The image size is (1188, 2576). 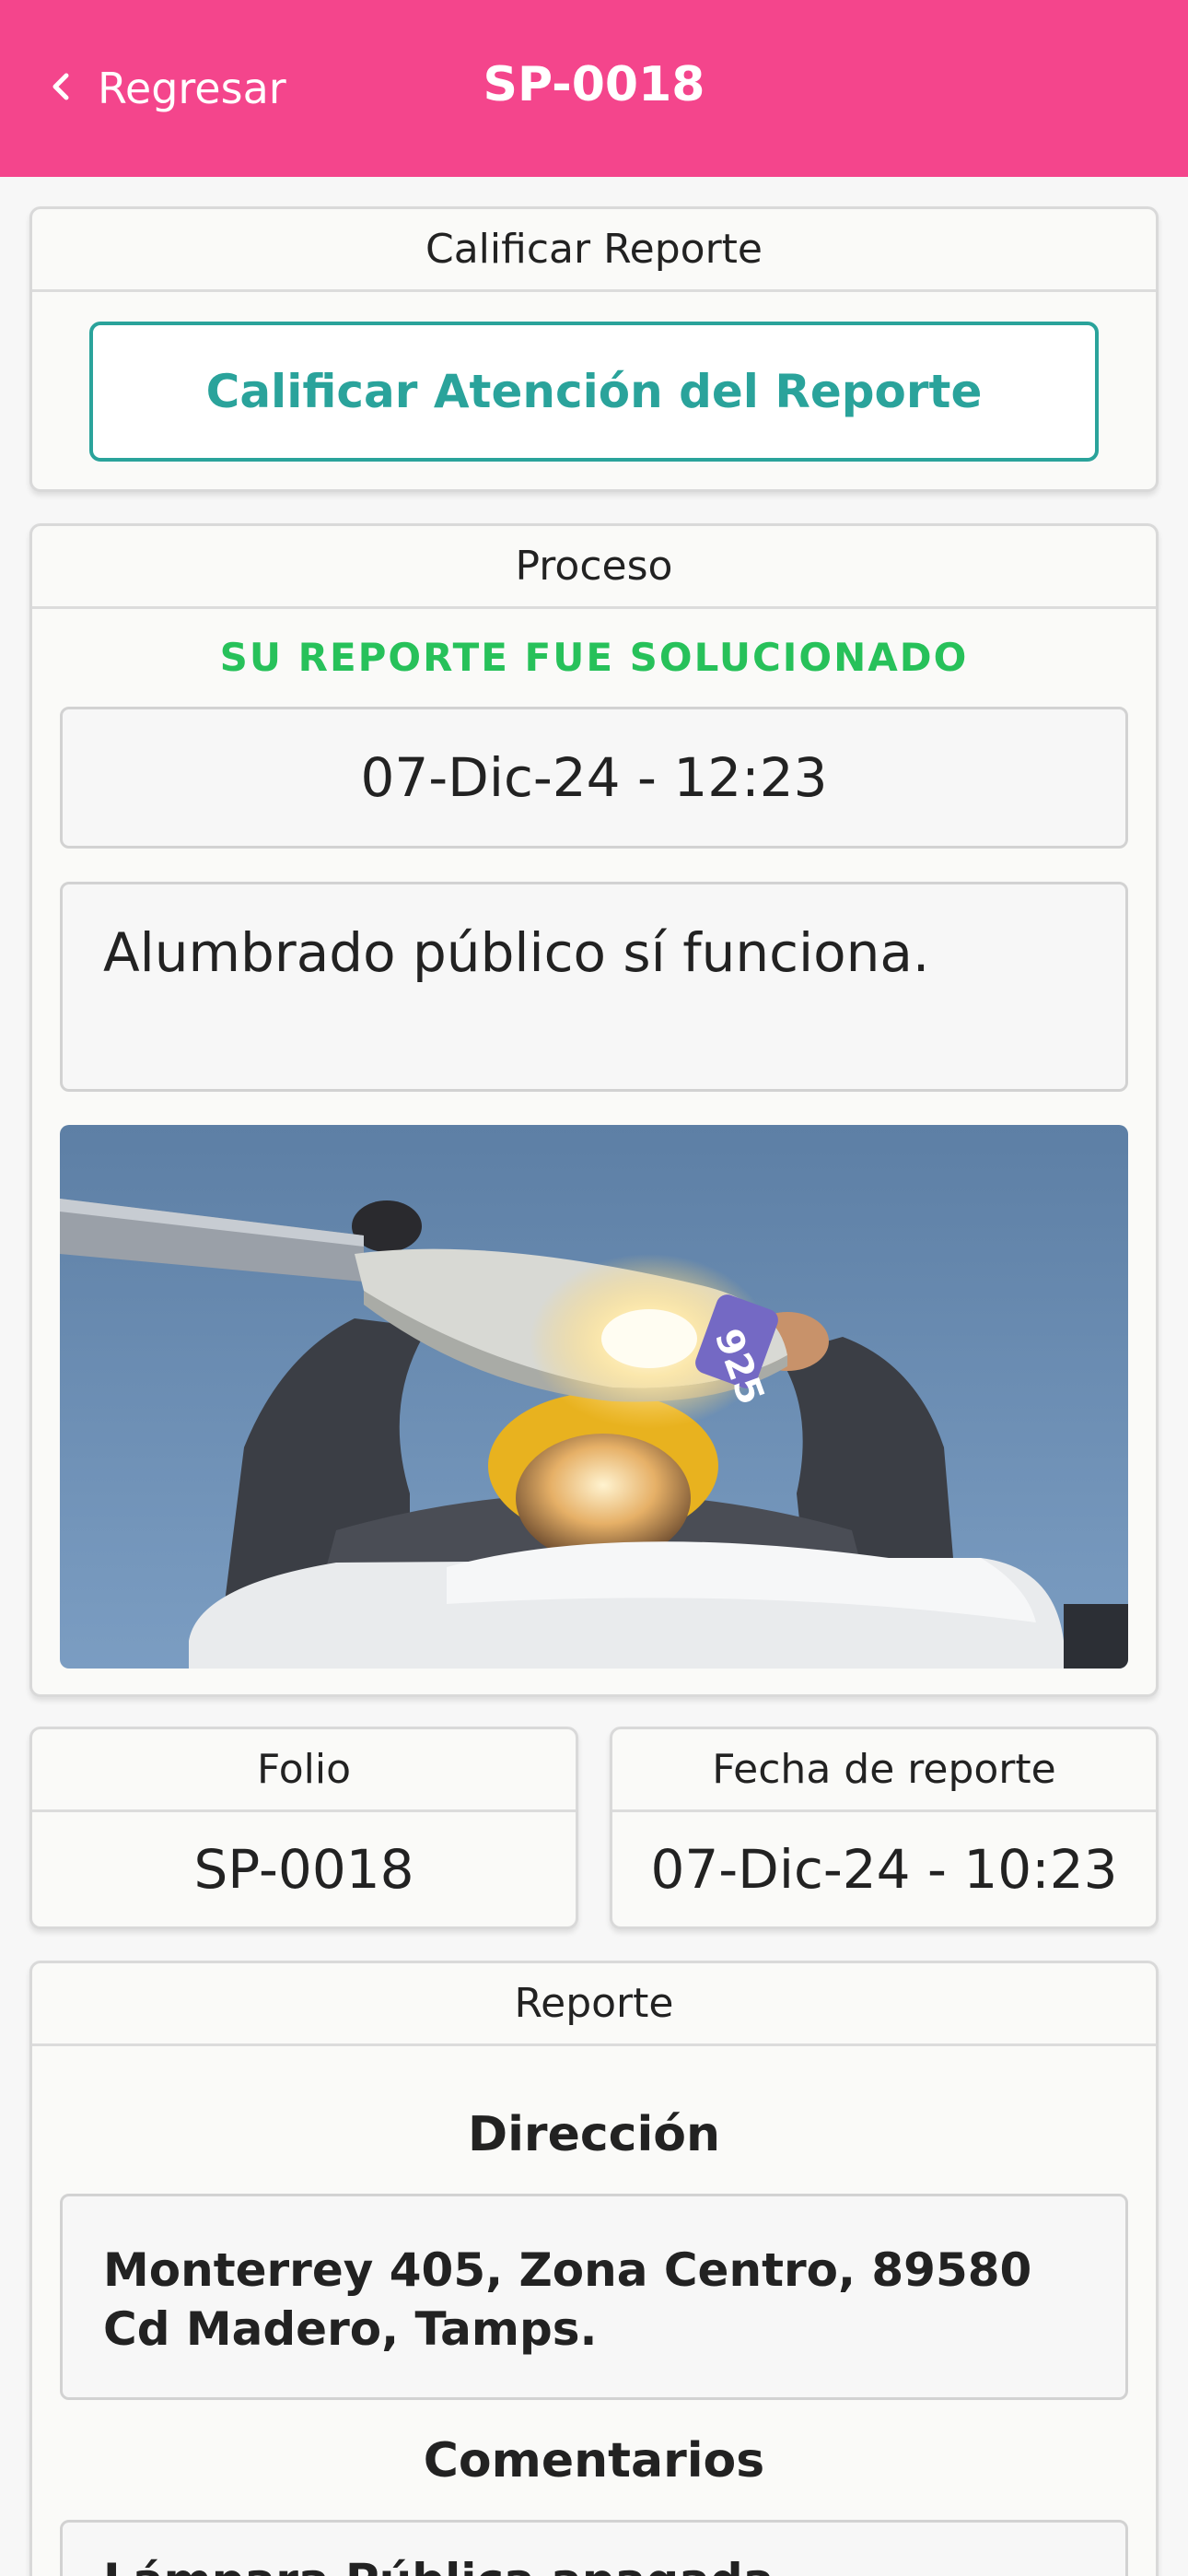 I want to click on top-app-bar: Regresar SP-0018, so click(x=594, y=88).